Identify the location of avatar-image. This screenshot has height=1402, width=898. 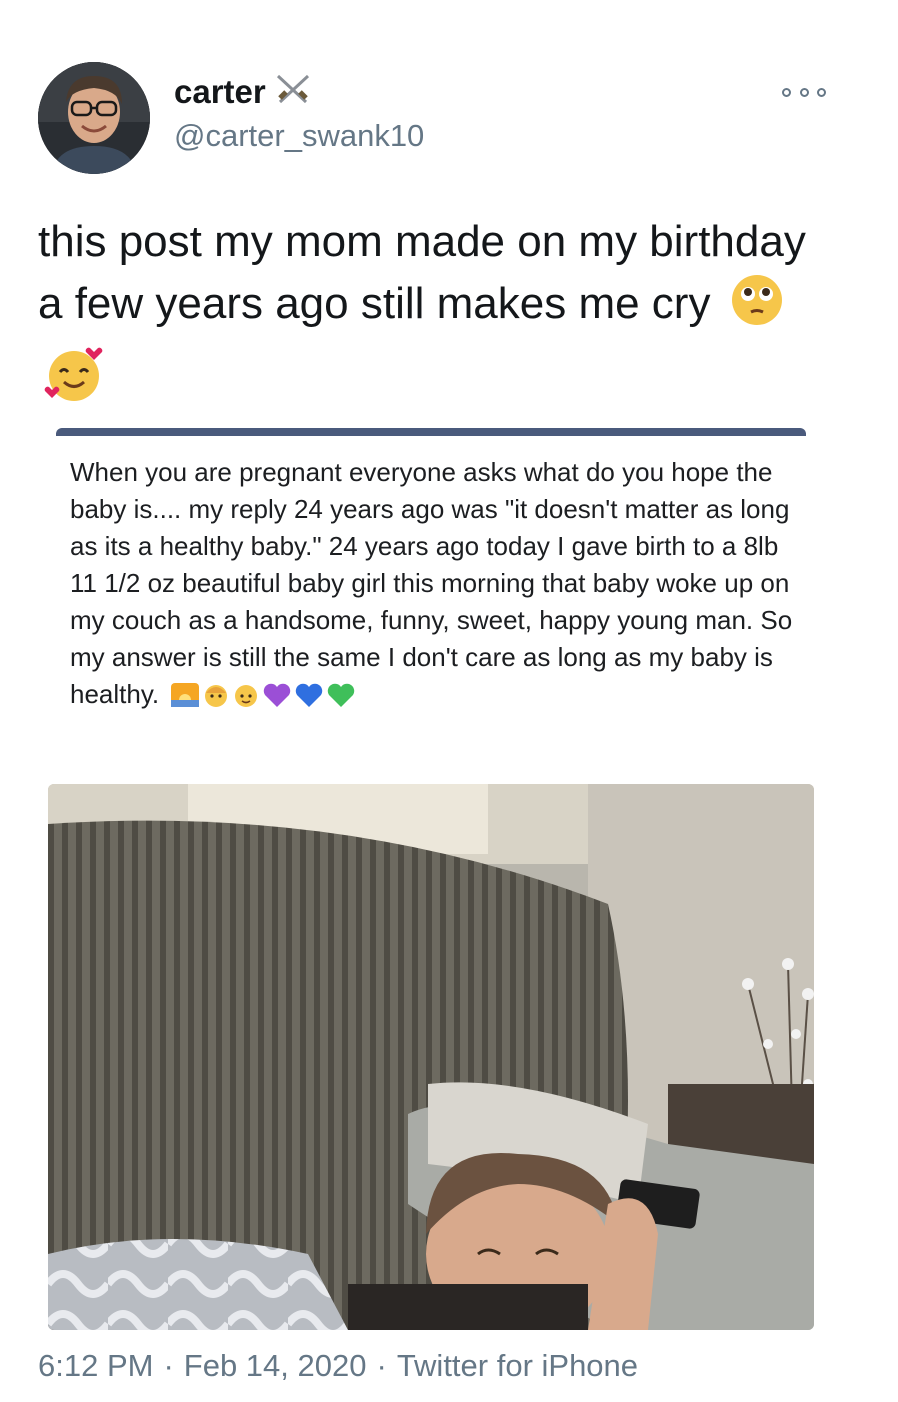
(94, 118).